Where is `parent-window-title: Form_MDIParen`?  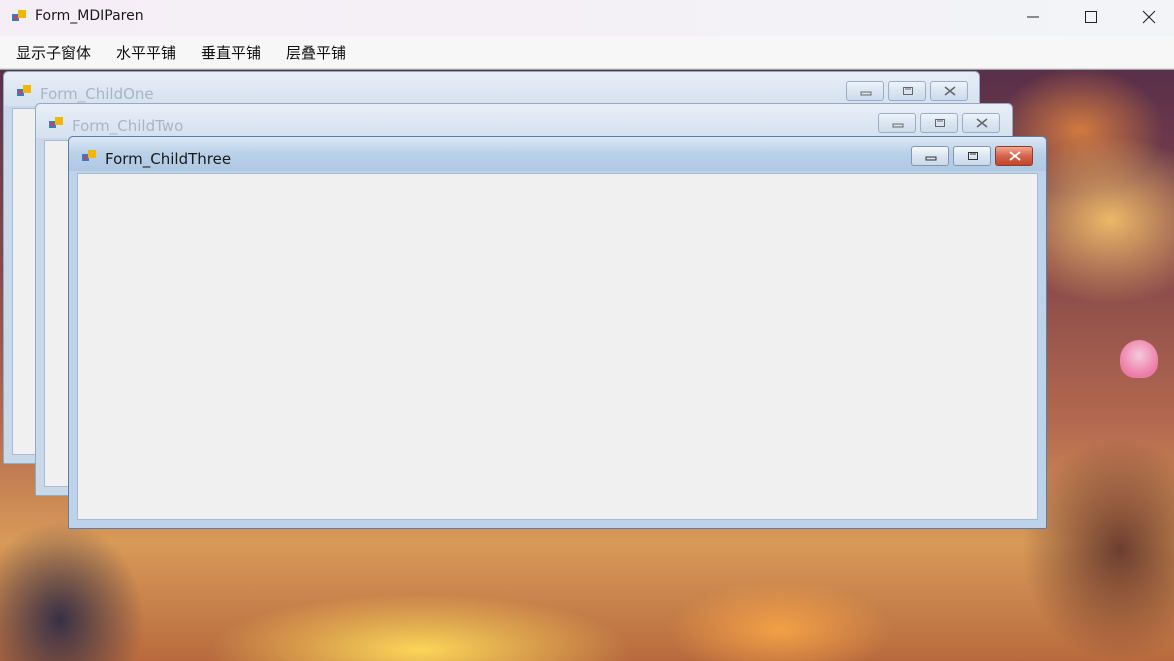
parent-window-title: Form_MDIParen is located at coordinates (89, 16).